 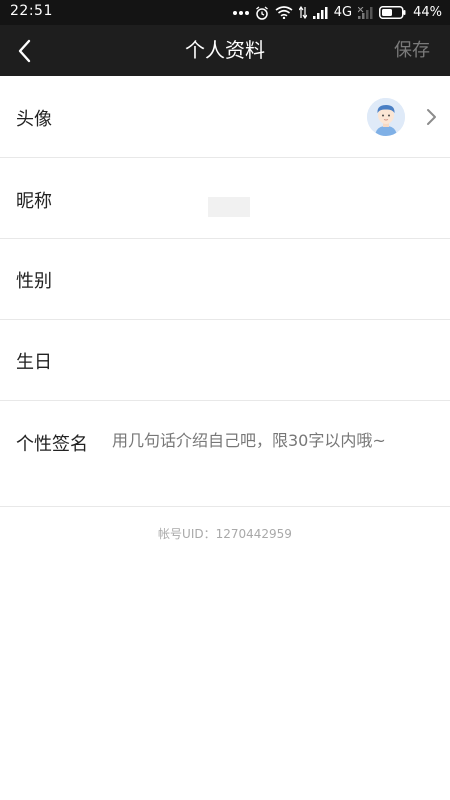 What do you see at coordinates (386, 117) in the screenshot?
I see `avatar` at bounding box center [386, 117].